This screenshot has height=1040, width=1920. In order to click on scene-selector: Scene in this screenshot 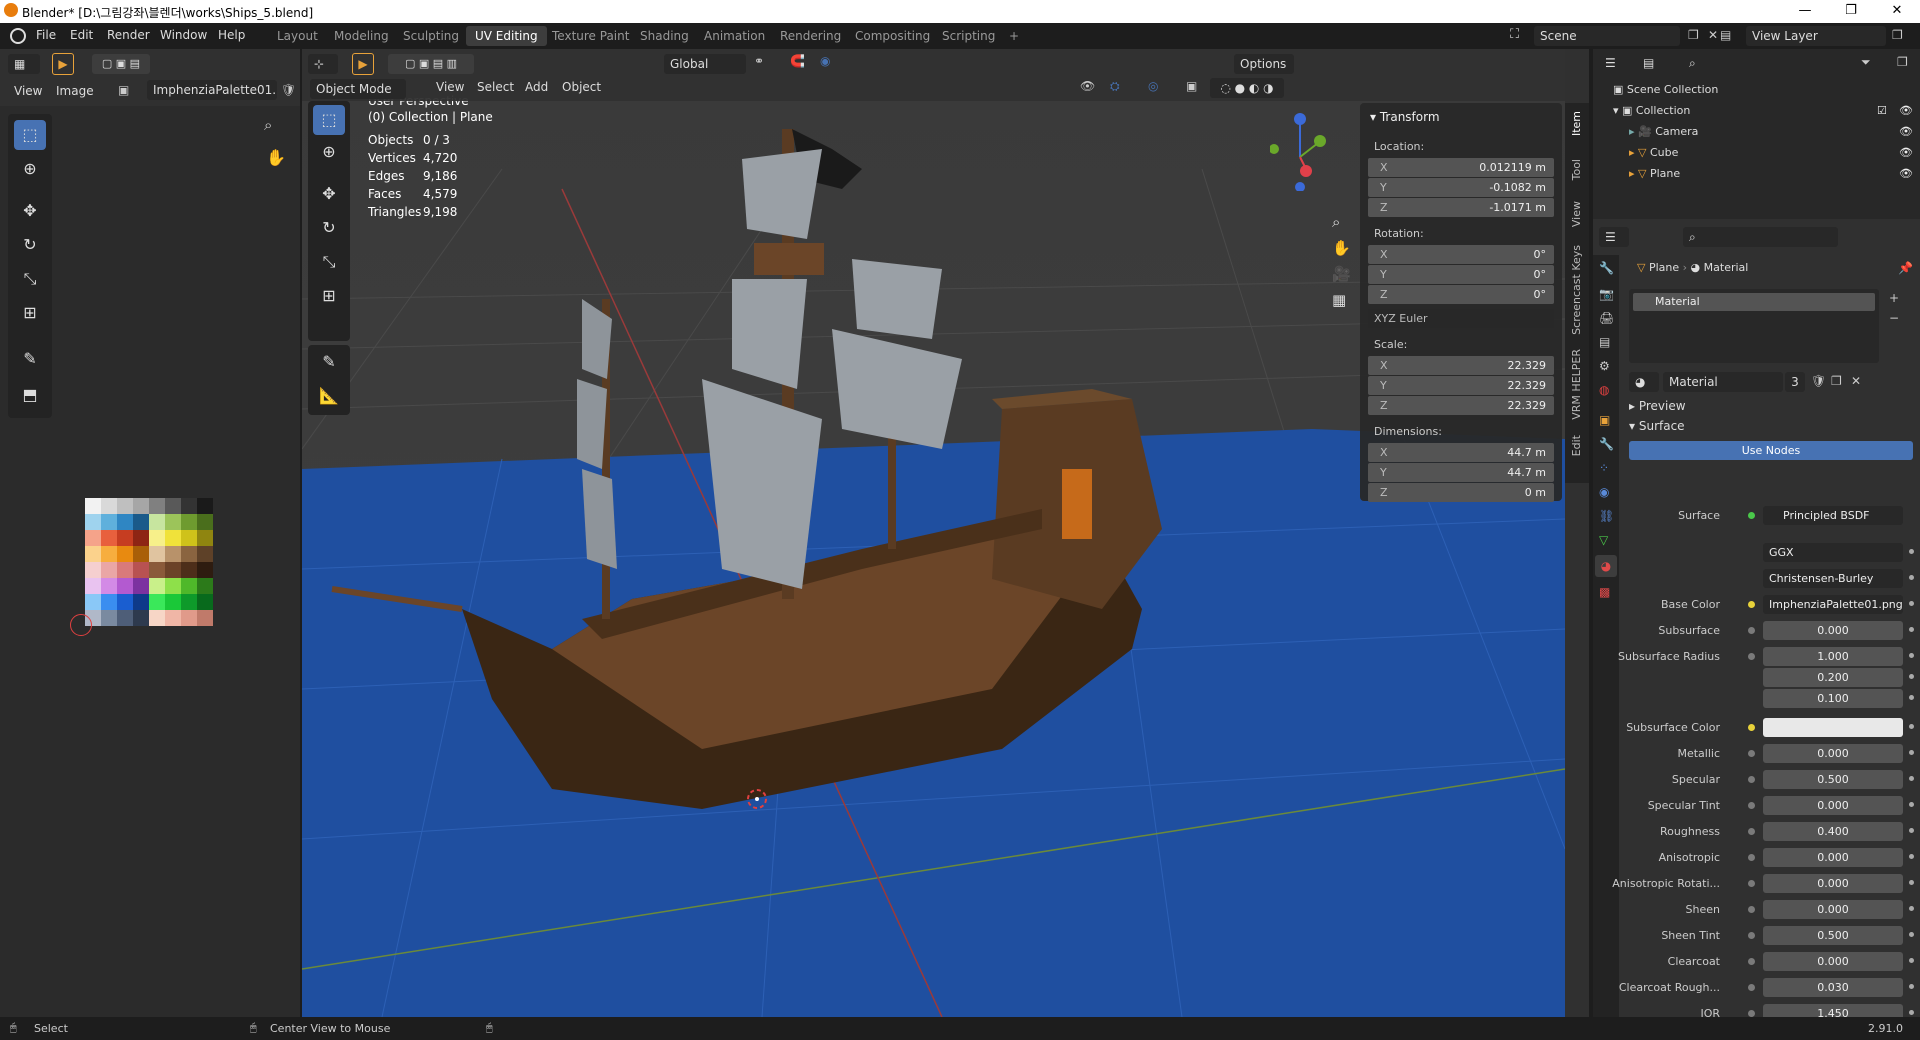, I will do `click(1607, 36)`.